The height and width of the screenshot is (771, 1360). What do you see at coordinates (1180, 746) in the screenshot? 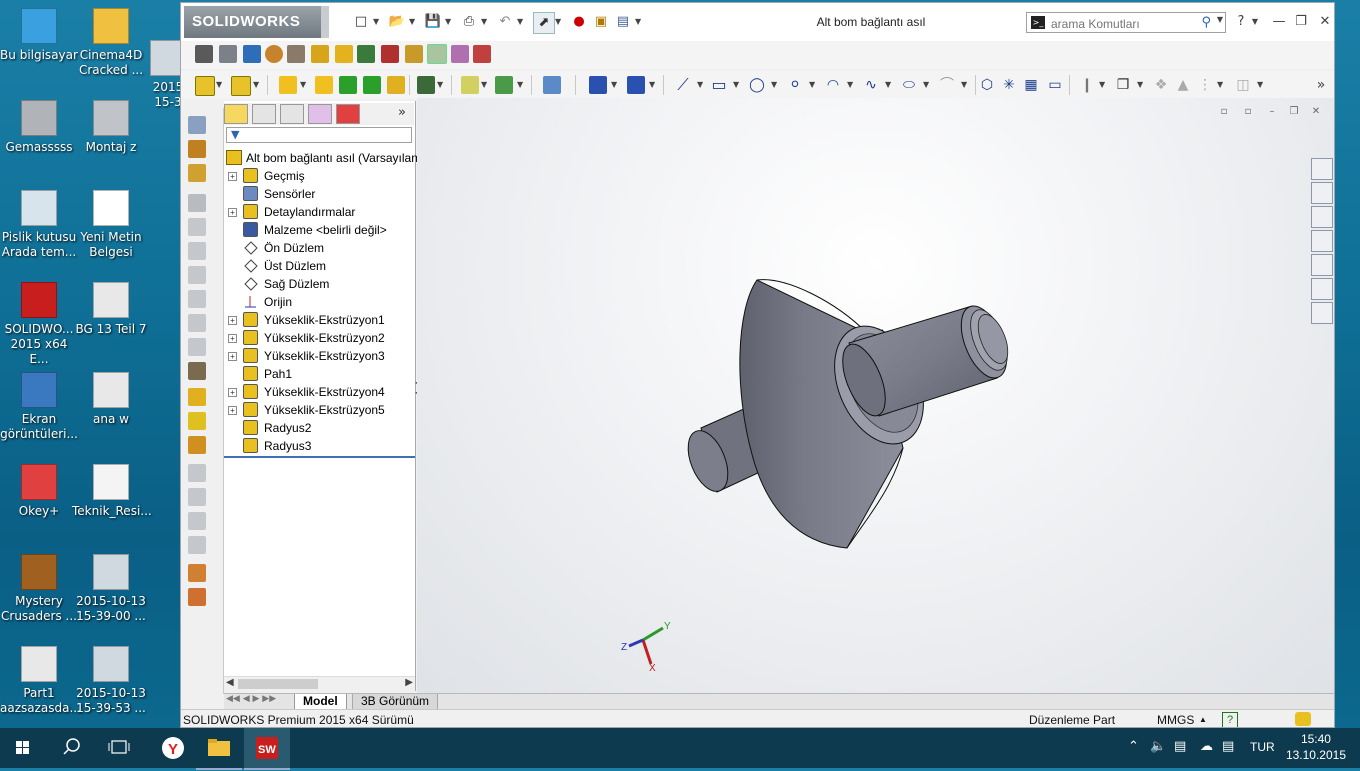
I see `network-icon: ▤` at bounding box center [1180, 746].